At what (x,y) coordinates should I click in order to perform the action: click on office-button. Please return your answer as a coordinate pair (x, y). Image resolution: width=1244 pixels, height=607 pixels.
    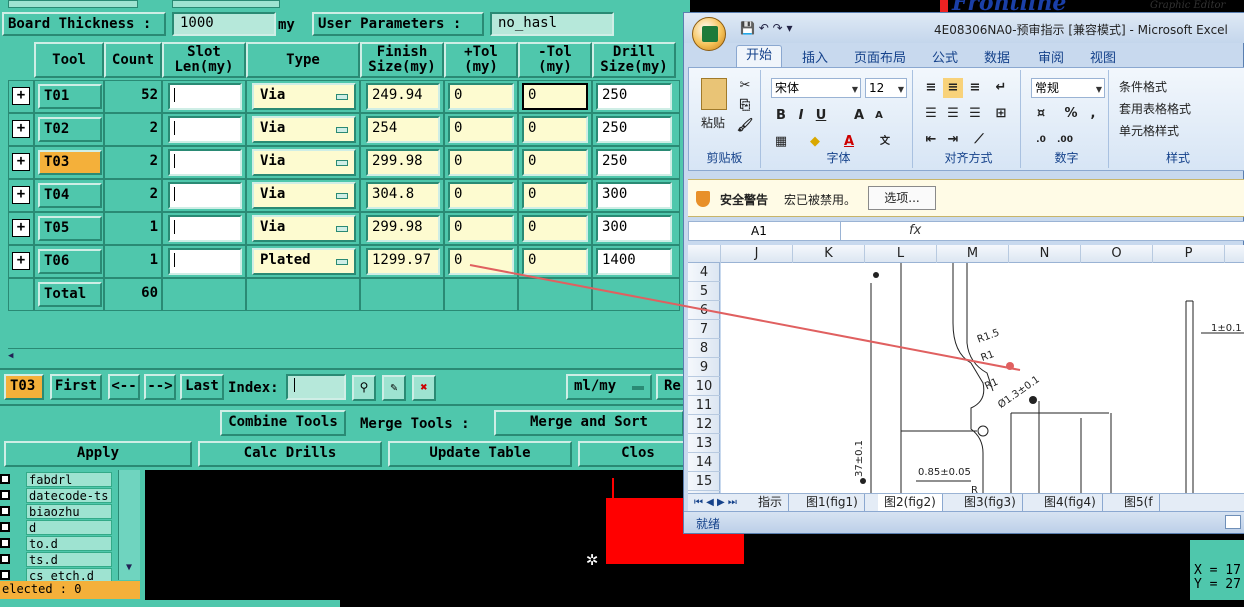
    Looking at the image, I should click on (709, 34).